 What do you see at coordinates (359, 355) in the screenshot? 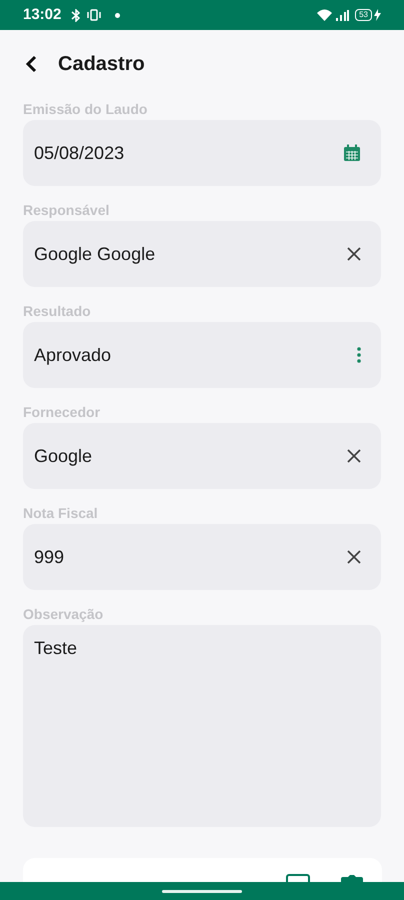
I see `more-icon` at bounding box center [359, 355].